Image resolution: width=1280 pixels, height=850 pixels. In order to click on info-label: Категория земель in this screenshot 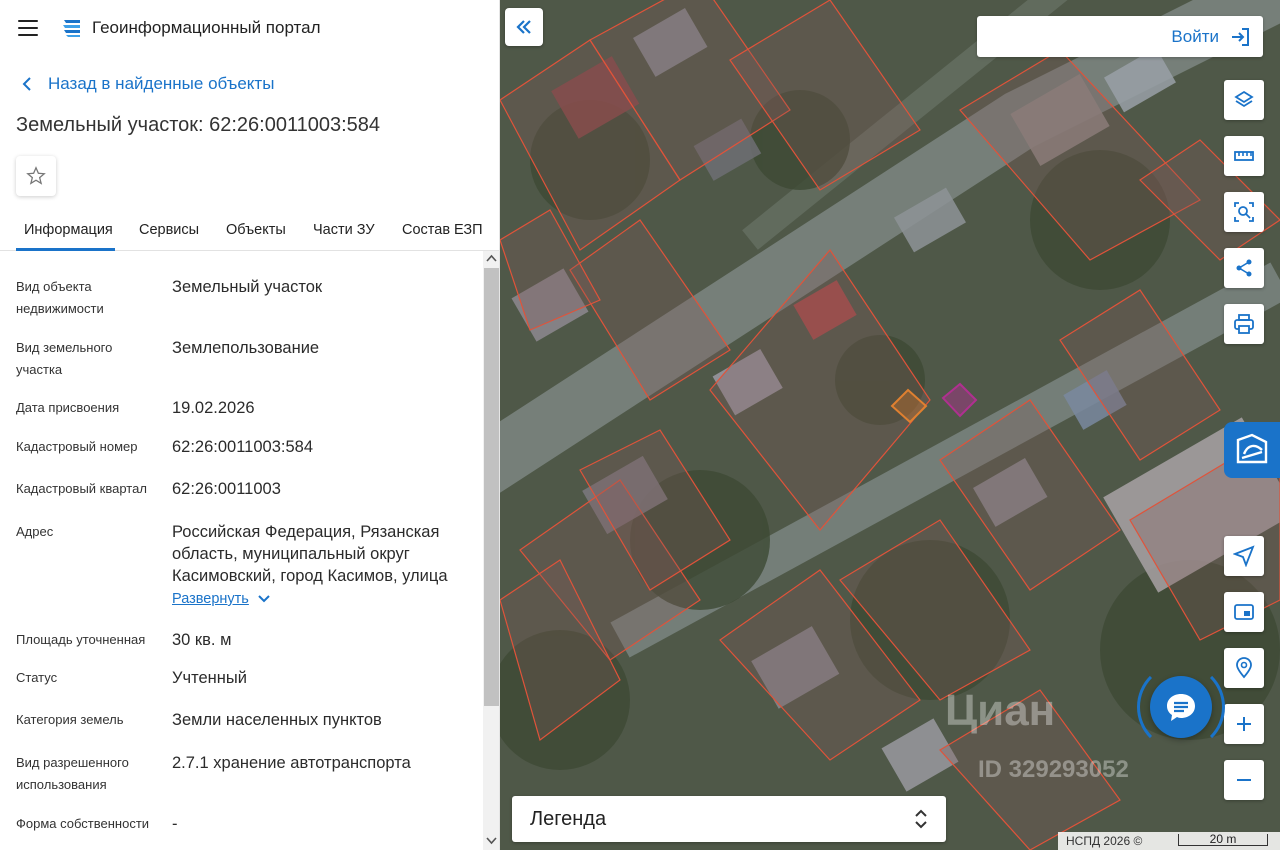, I will do `click(70, 719)`.